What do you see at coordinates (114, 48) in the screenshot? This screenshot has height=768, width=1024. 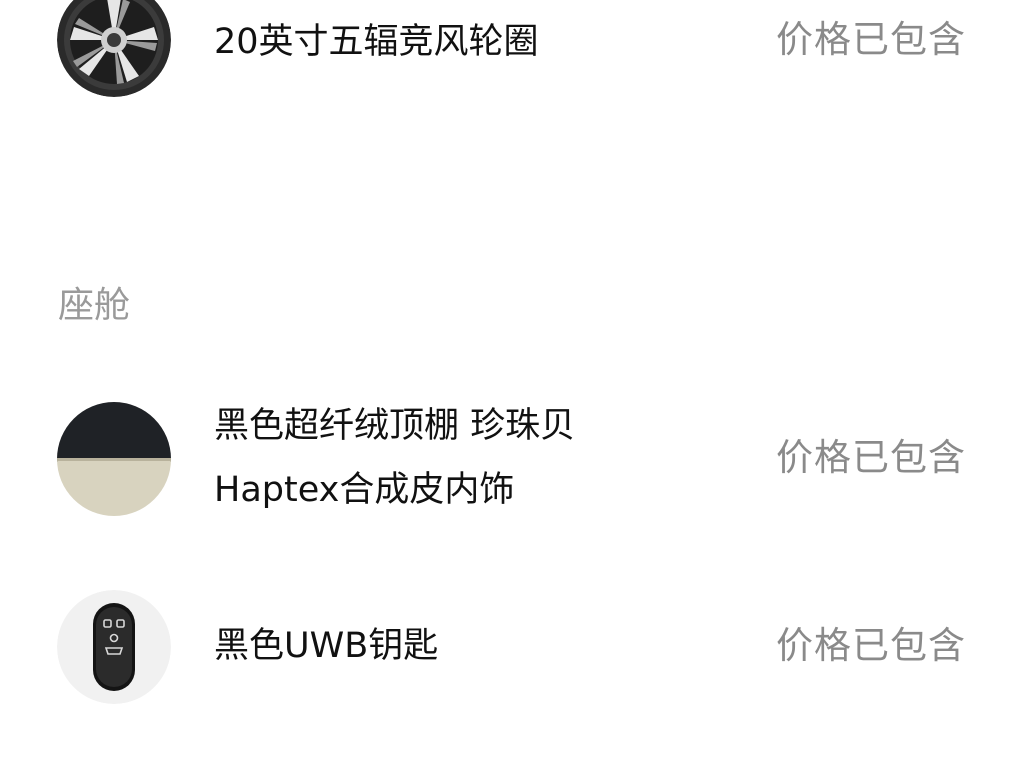 I see `wheel-icon` at bounding box center [114, 48].